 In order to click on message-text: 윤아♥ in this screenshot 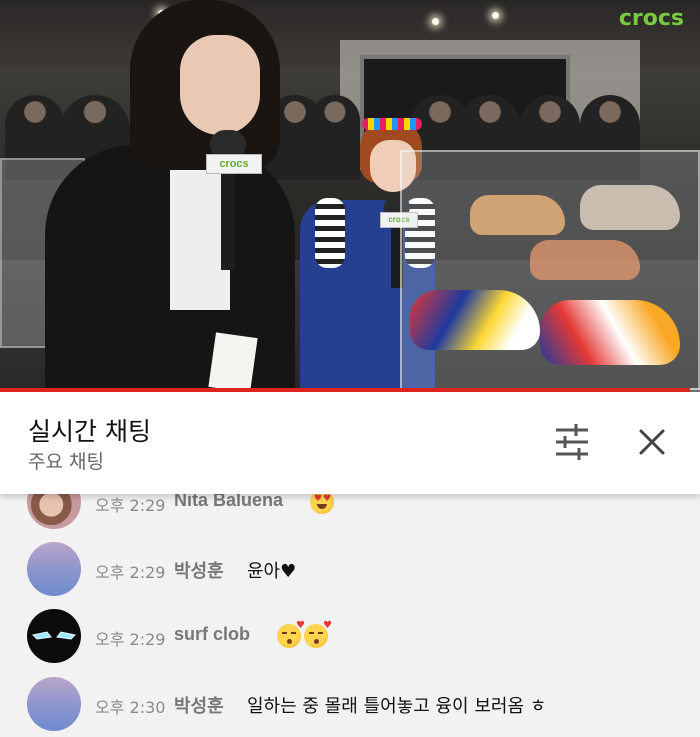, I will do `click(272, 571)`.